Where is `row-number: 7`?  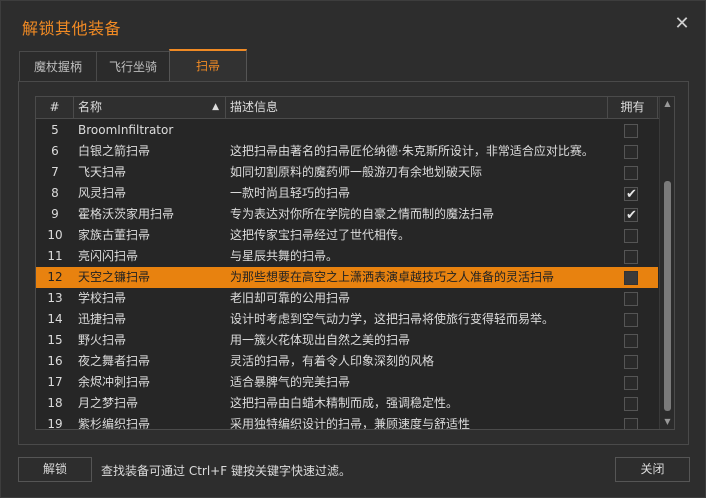 row-number: 7 is located at coordinates (55, 172).